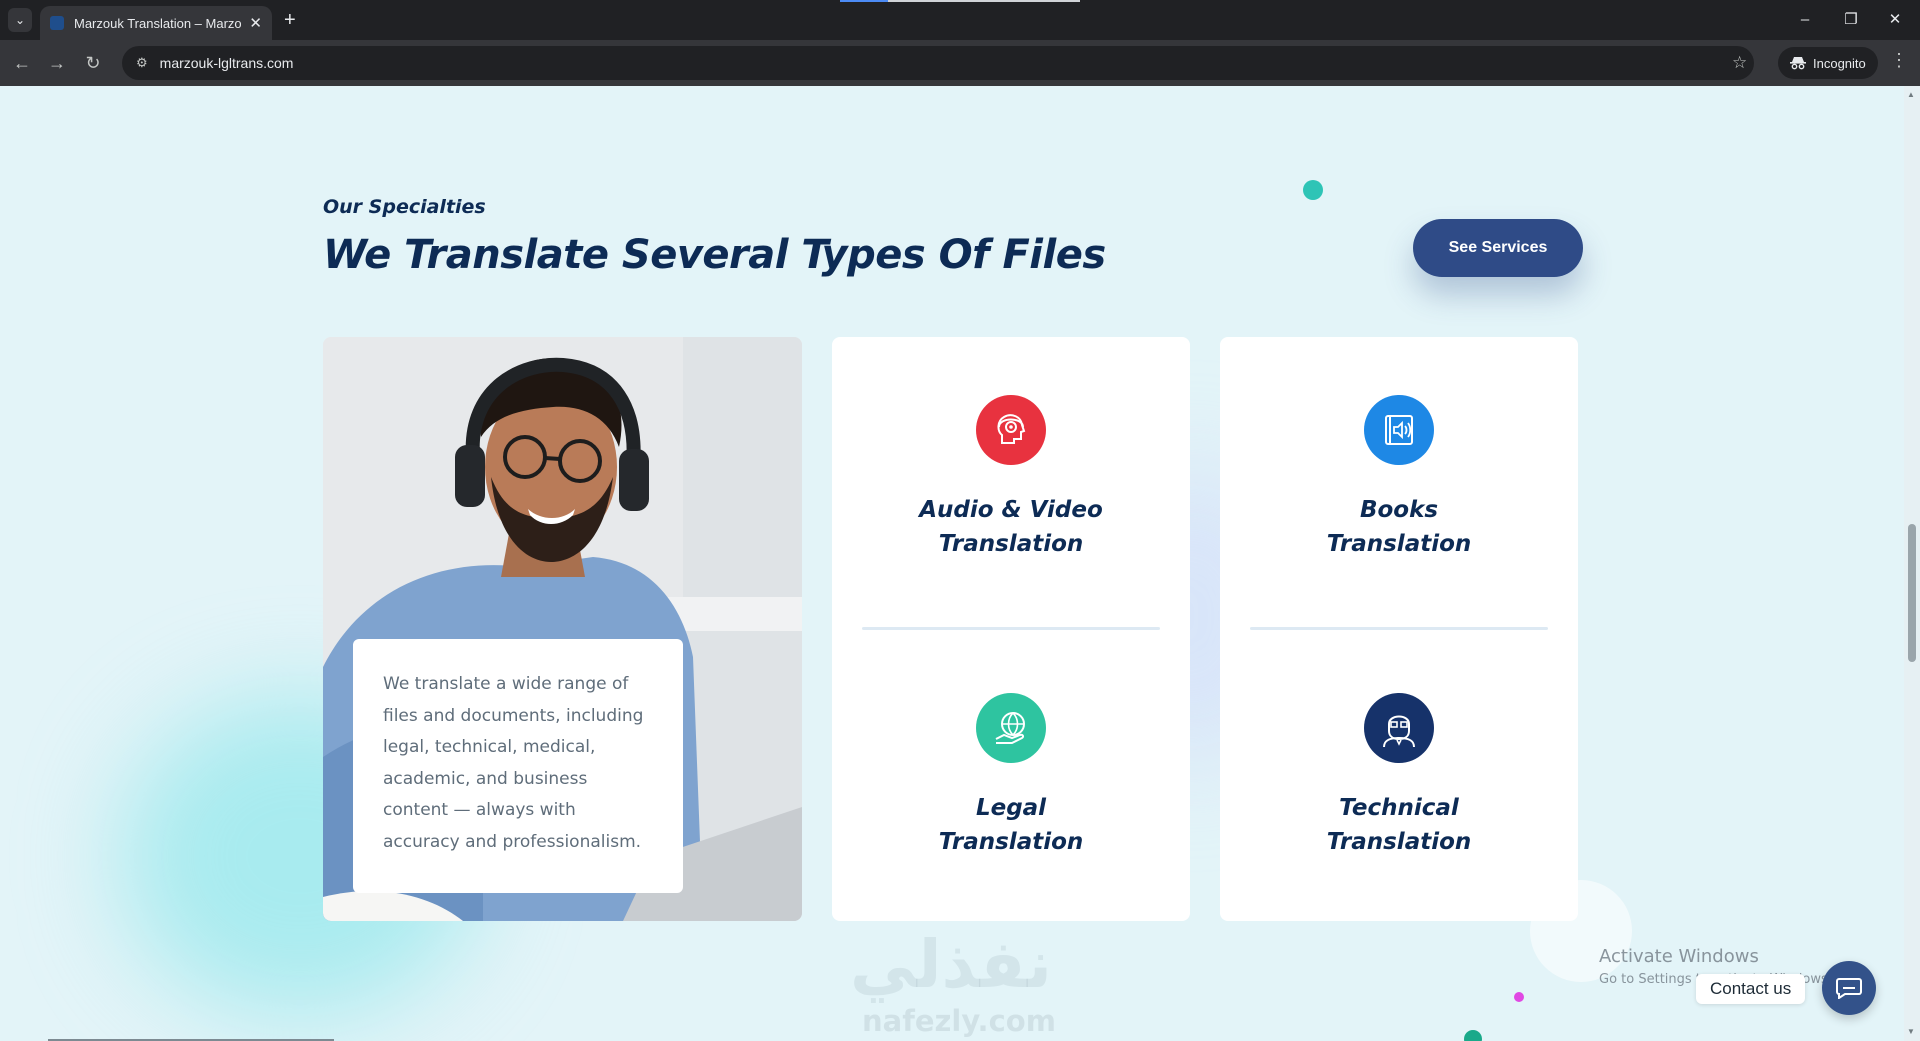 The image size is (1920, 1041). I want to click on address-bar: ⚙ marzouk-lgltrans.com, so click(938, 63).